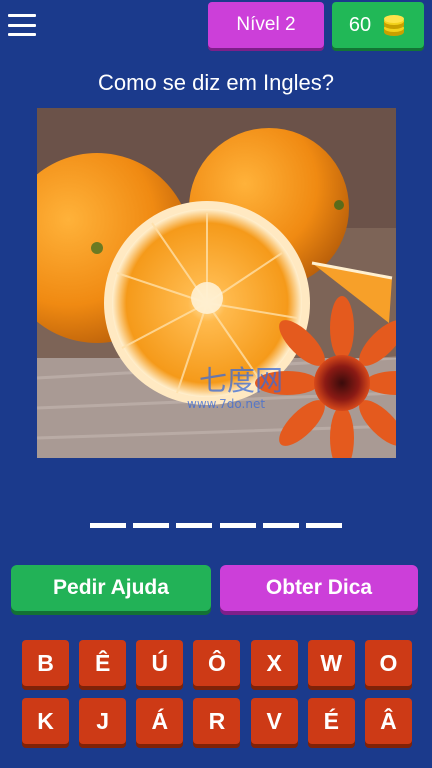  I want to click on menu-button, so click(22, 25).